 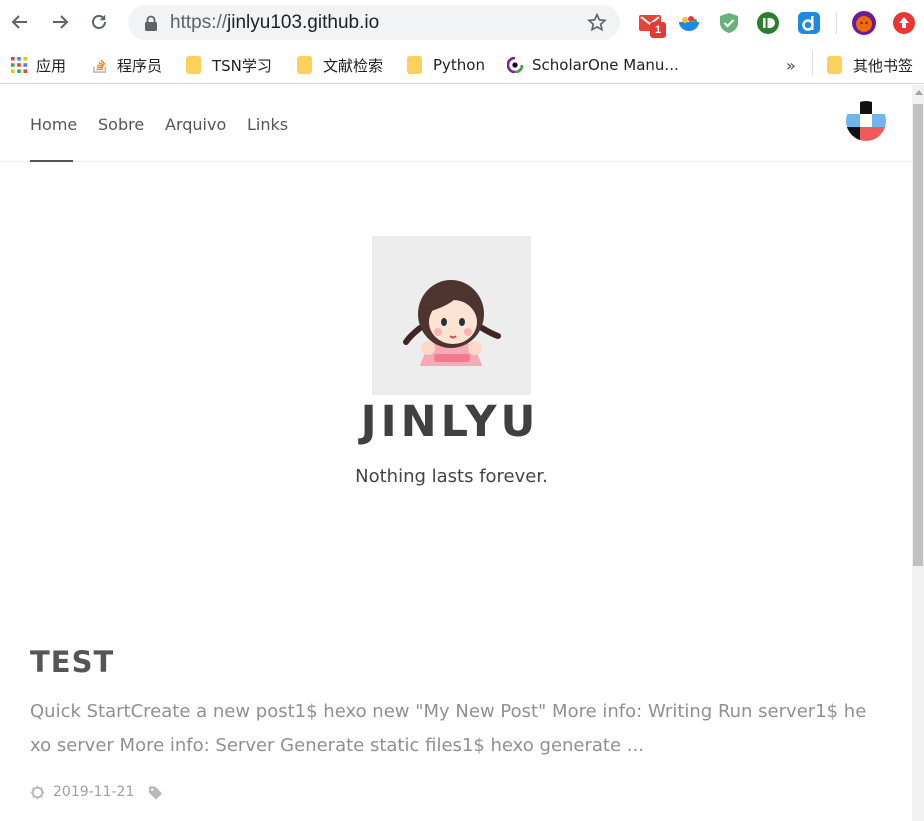 What do you see at coordinates (195, 124) in the screenshot?
I see `nav-arquivo: Arquivo` at bounding box center [195, 124].